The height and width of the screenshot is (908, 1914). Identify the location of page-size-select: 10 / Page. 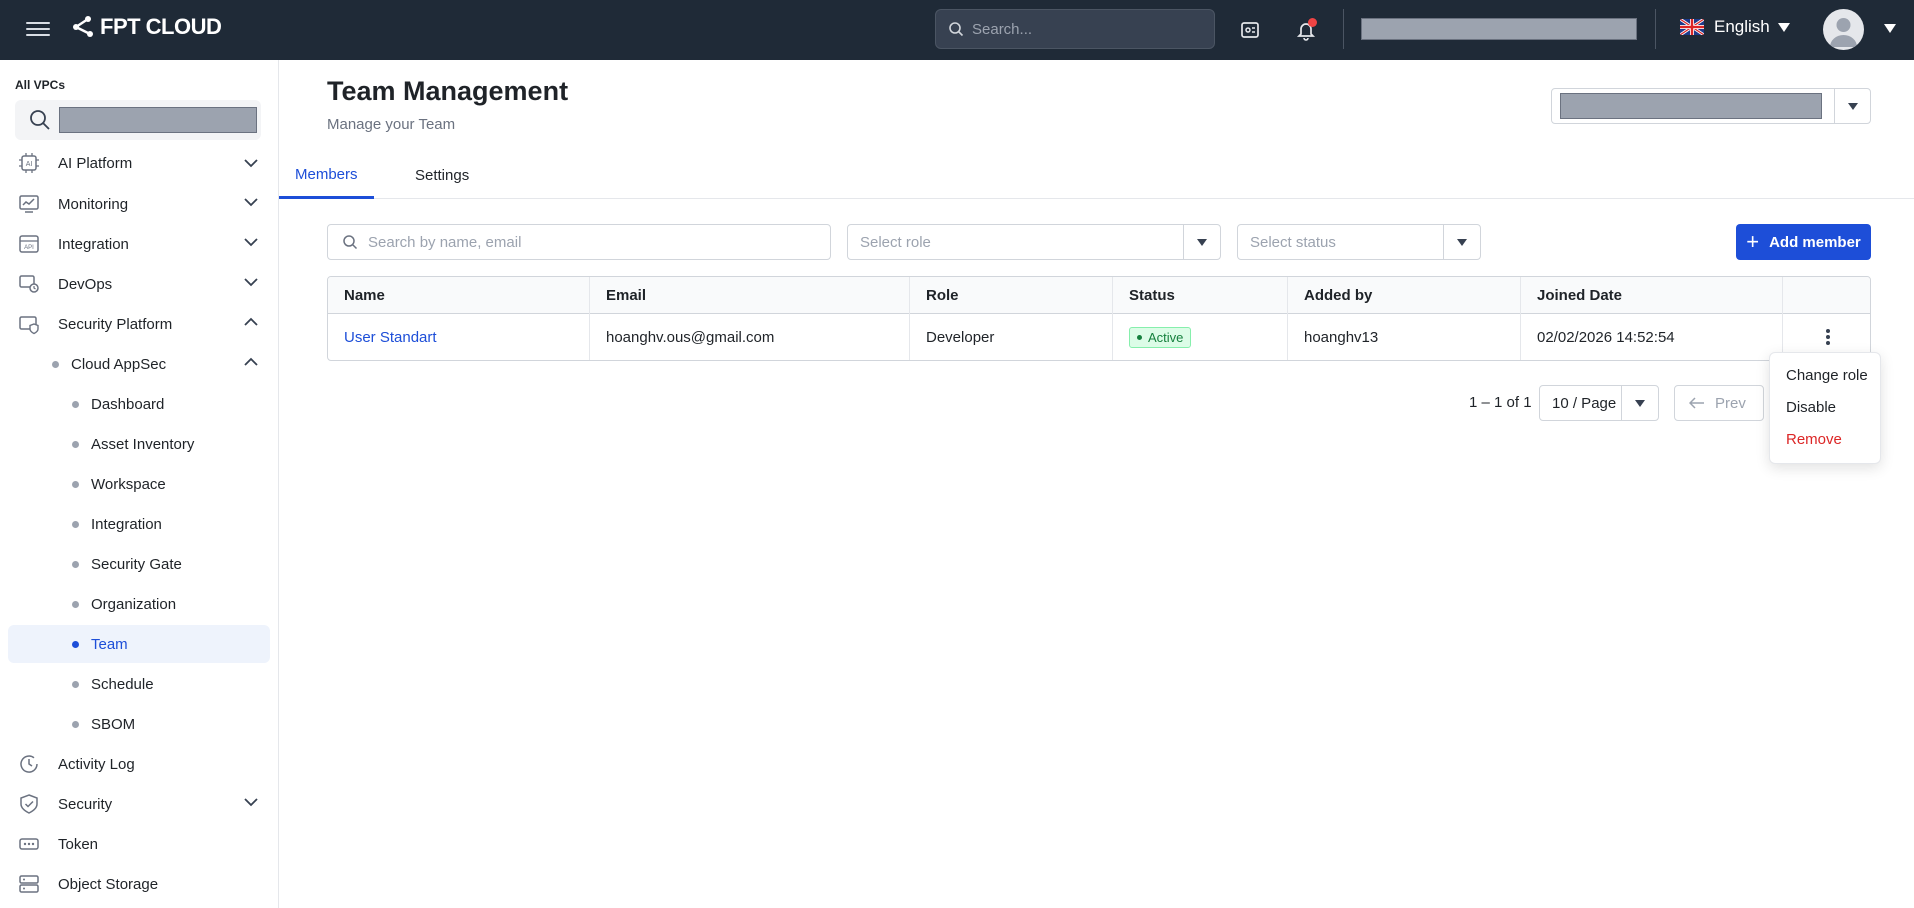
(1599, 403).